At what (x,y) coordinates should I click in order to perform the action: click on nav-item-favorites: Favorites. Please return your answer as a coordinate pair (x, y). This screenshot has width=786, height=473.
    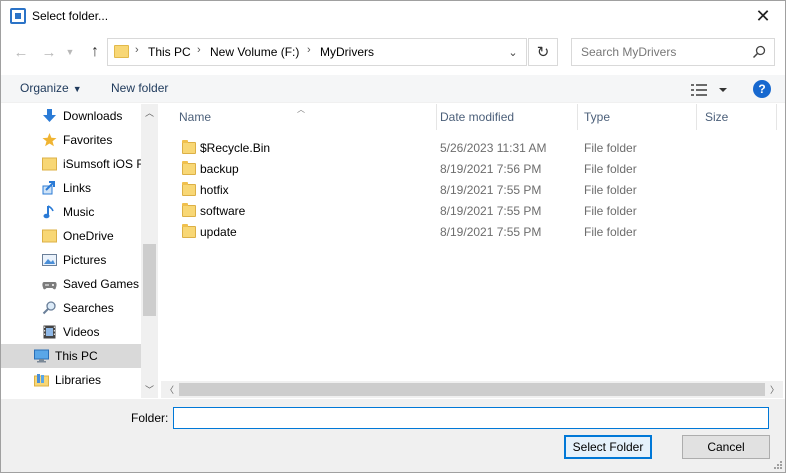
    Looking at the image, I should click on (71, 140).